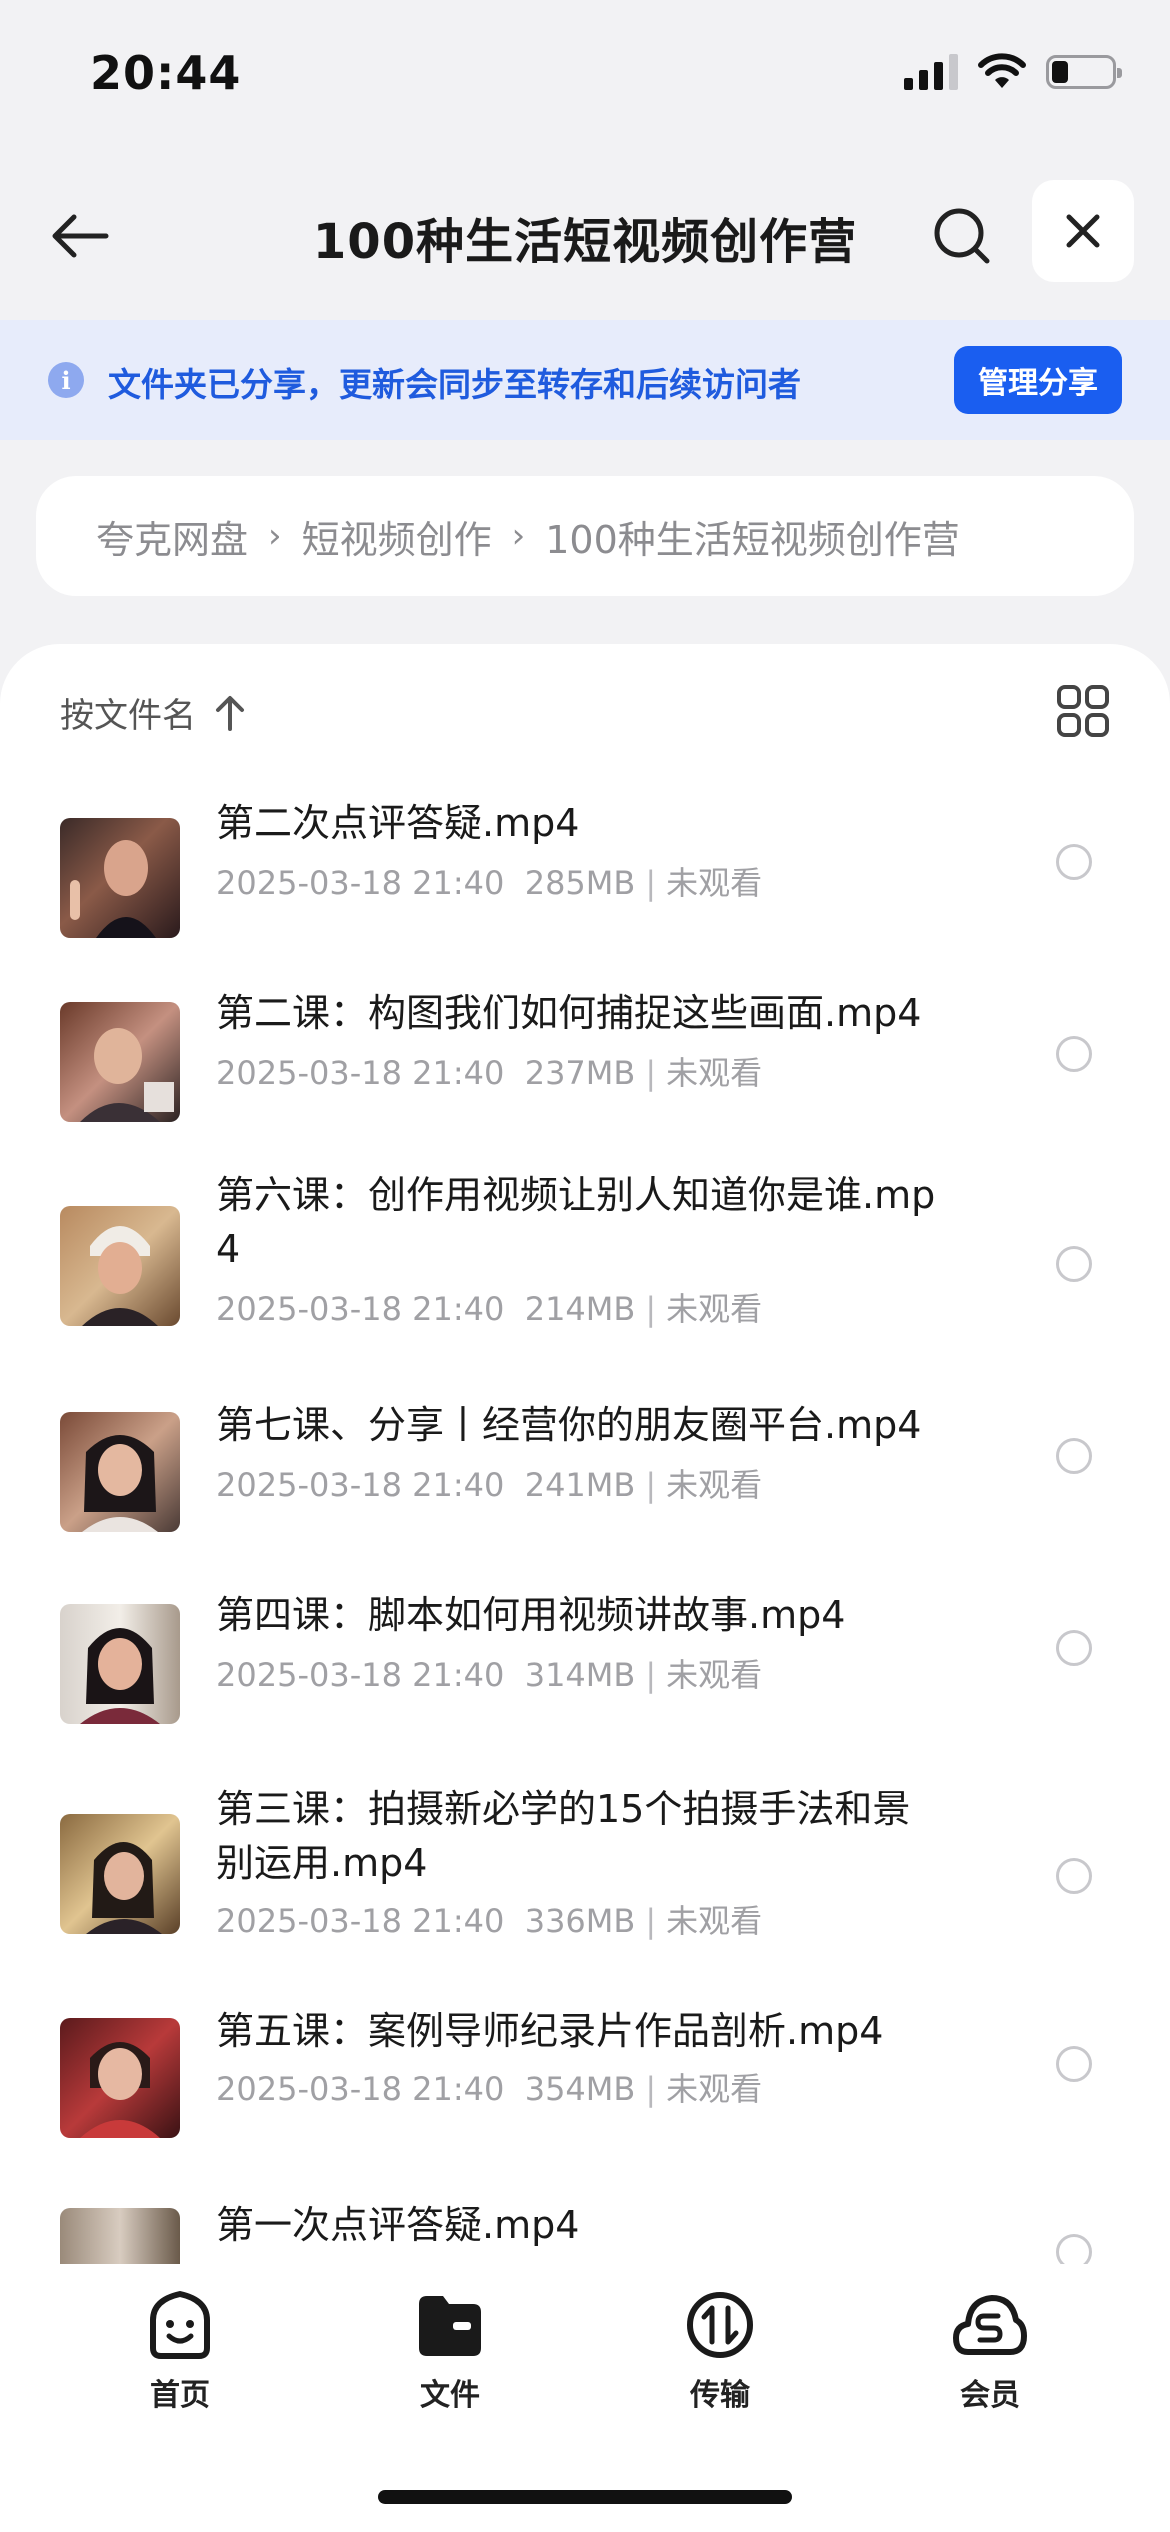 The image size is (1170, 2532). Describe the element at coordinates (1038, 380) in the screenshot. I see `manage-share-button: 管理分享` at that location.